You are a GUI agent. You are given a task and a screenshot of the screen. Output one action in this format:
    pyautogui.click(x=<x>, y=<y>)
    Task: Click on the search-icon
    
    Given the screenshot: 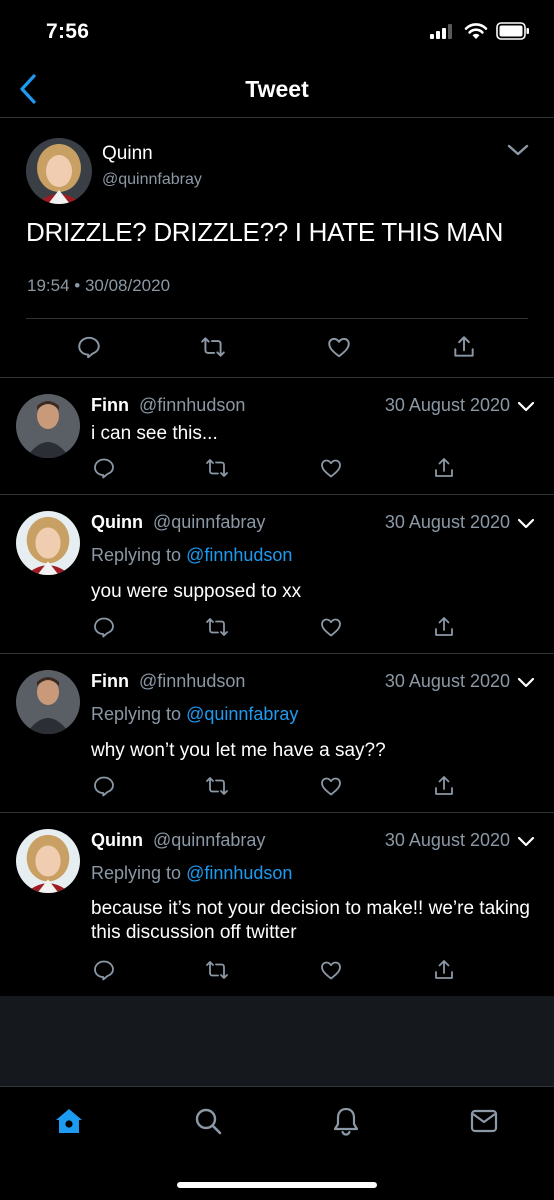 What is the action you would take?
    pyautogui.click(x=208, y=1121)
    